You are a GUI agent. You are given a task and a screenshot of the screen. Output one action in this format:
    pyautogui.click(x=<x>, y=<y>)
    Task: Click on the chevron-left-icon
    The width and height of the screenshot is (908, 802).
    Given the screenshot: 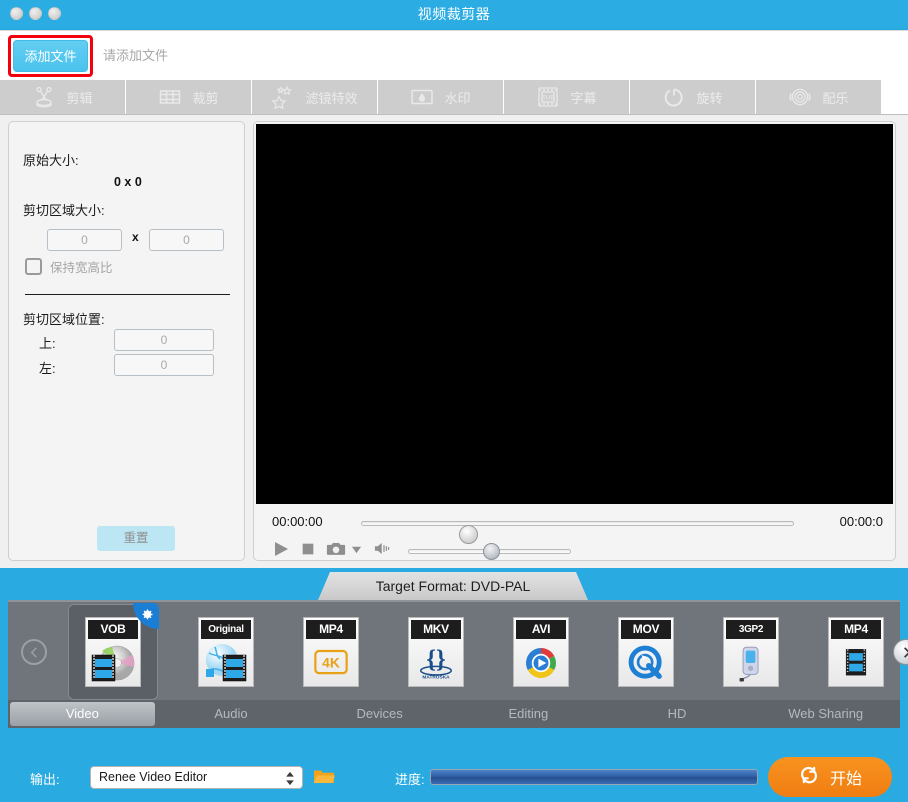 What is the action you would take?
    pyautogui.click(x=34, y=652)
    